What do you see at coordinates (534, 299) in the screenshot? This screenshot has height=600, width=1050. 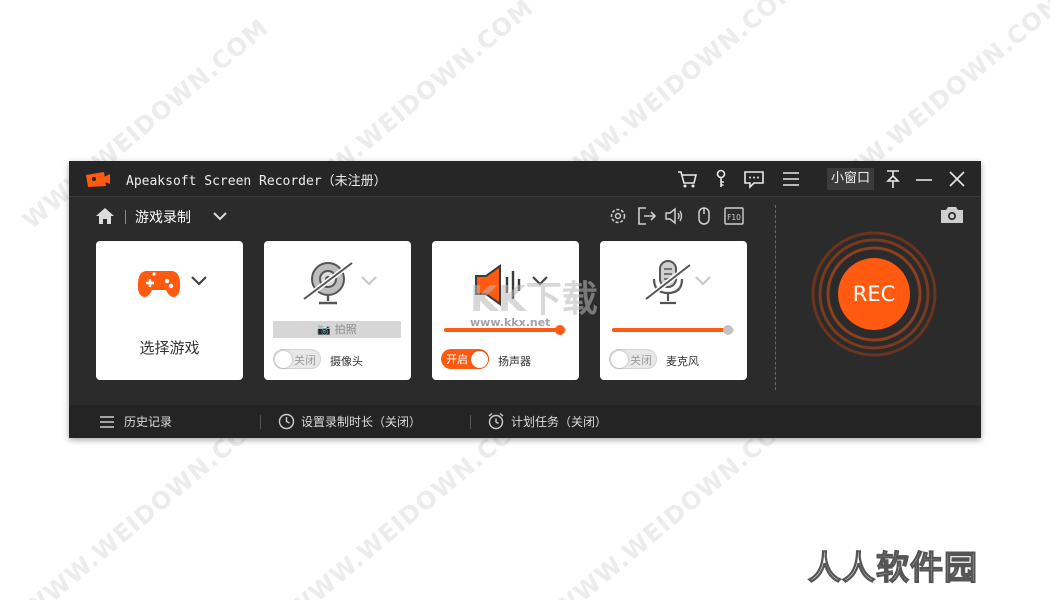 I see `site-watermark-logo: KK下载` at bounding box center [534, 299].